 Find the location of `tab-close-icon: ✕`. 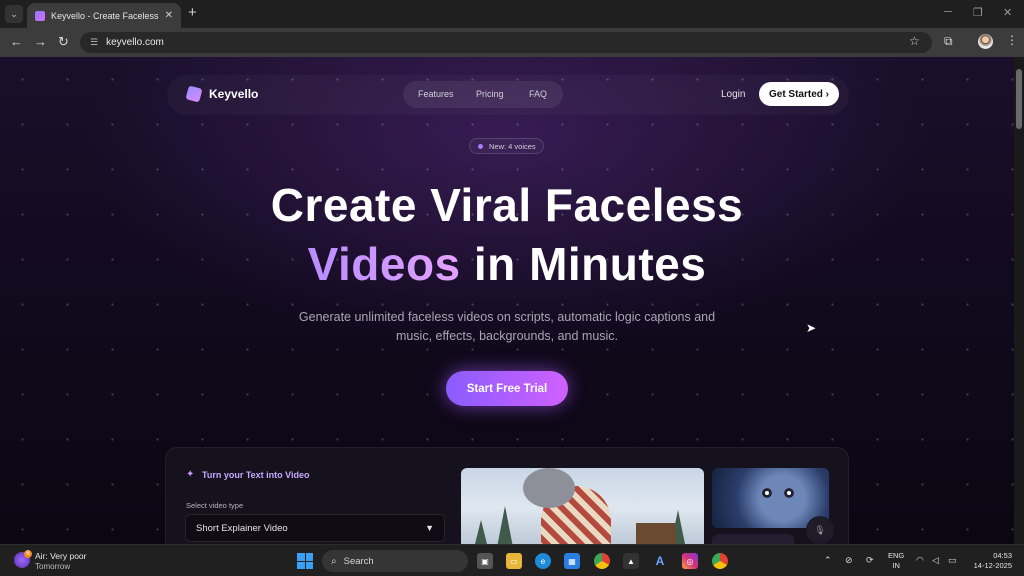

tab-close-icon: ✕ is located at coordinates (169, 15).